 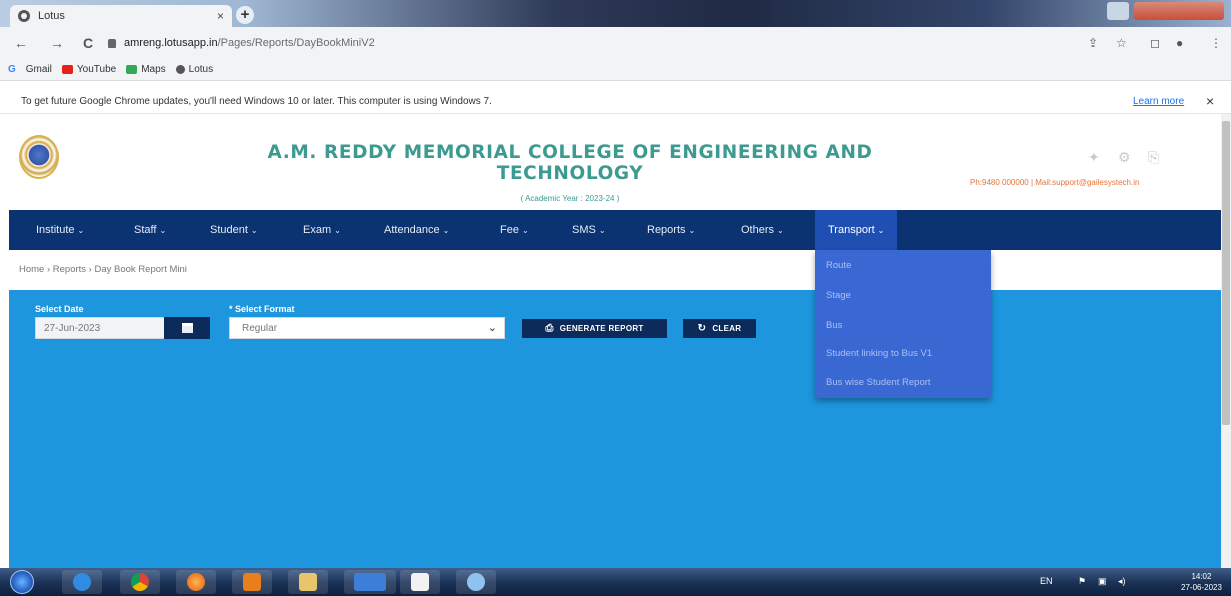 What do you see at coordinates (549, 328) in the screenshot?
I see `print-icon: ⎙` at bounding box center [549, 328].